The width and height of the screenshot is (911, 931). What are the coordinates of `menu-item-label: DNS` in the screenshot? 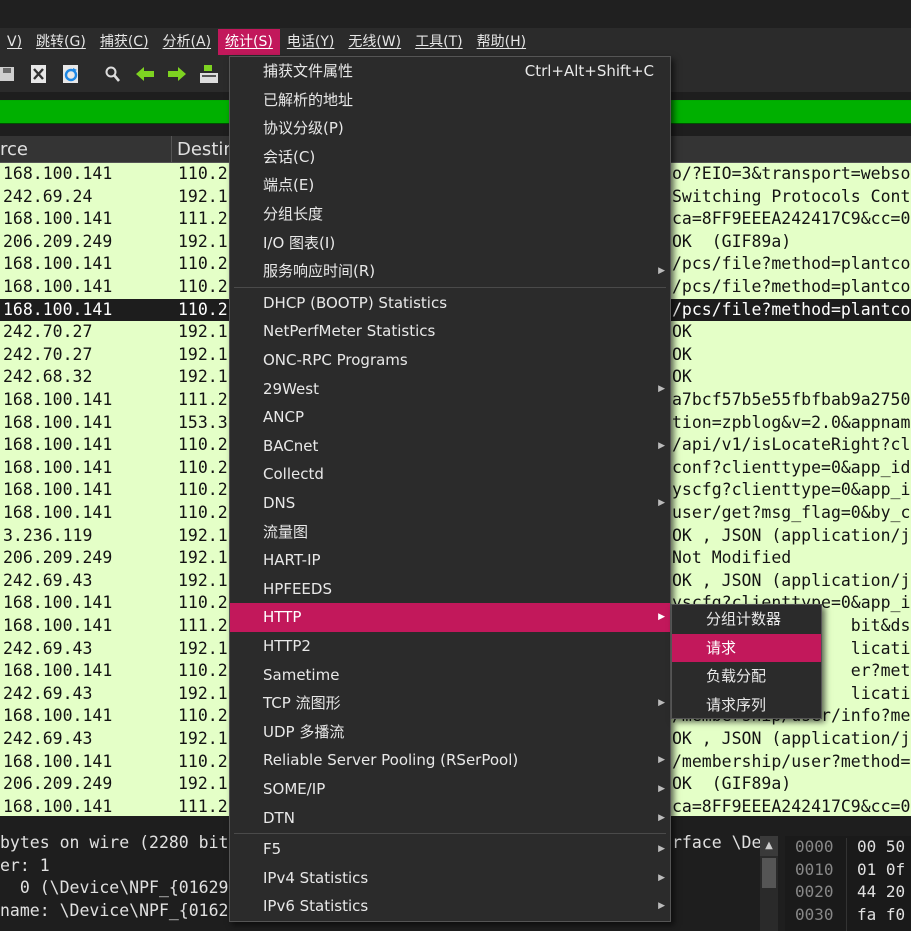 It's located at (279, 503).